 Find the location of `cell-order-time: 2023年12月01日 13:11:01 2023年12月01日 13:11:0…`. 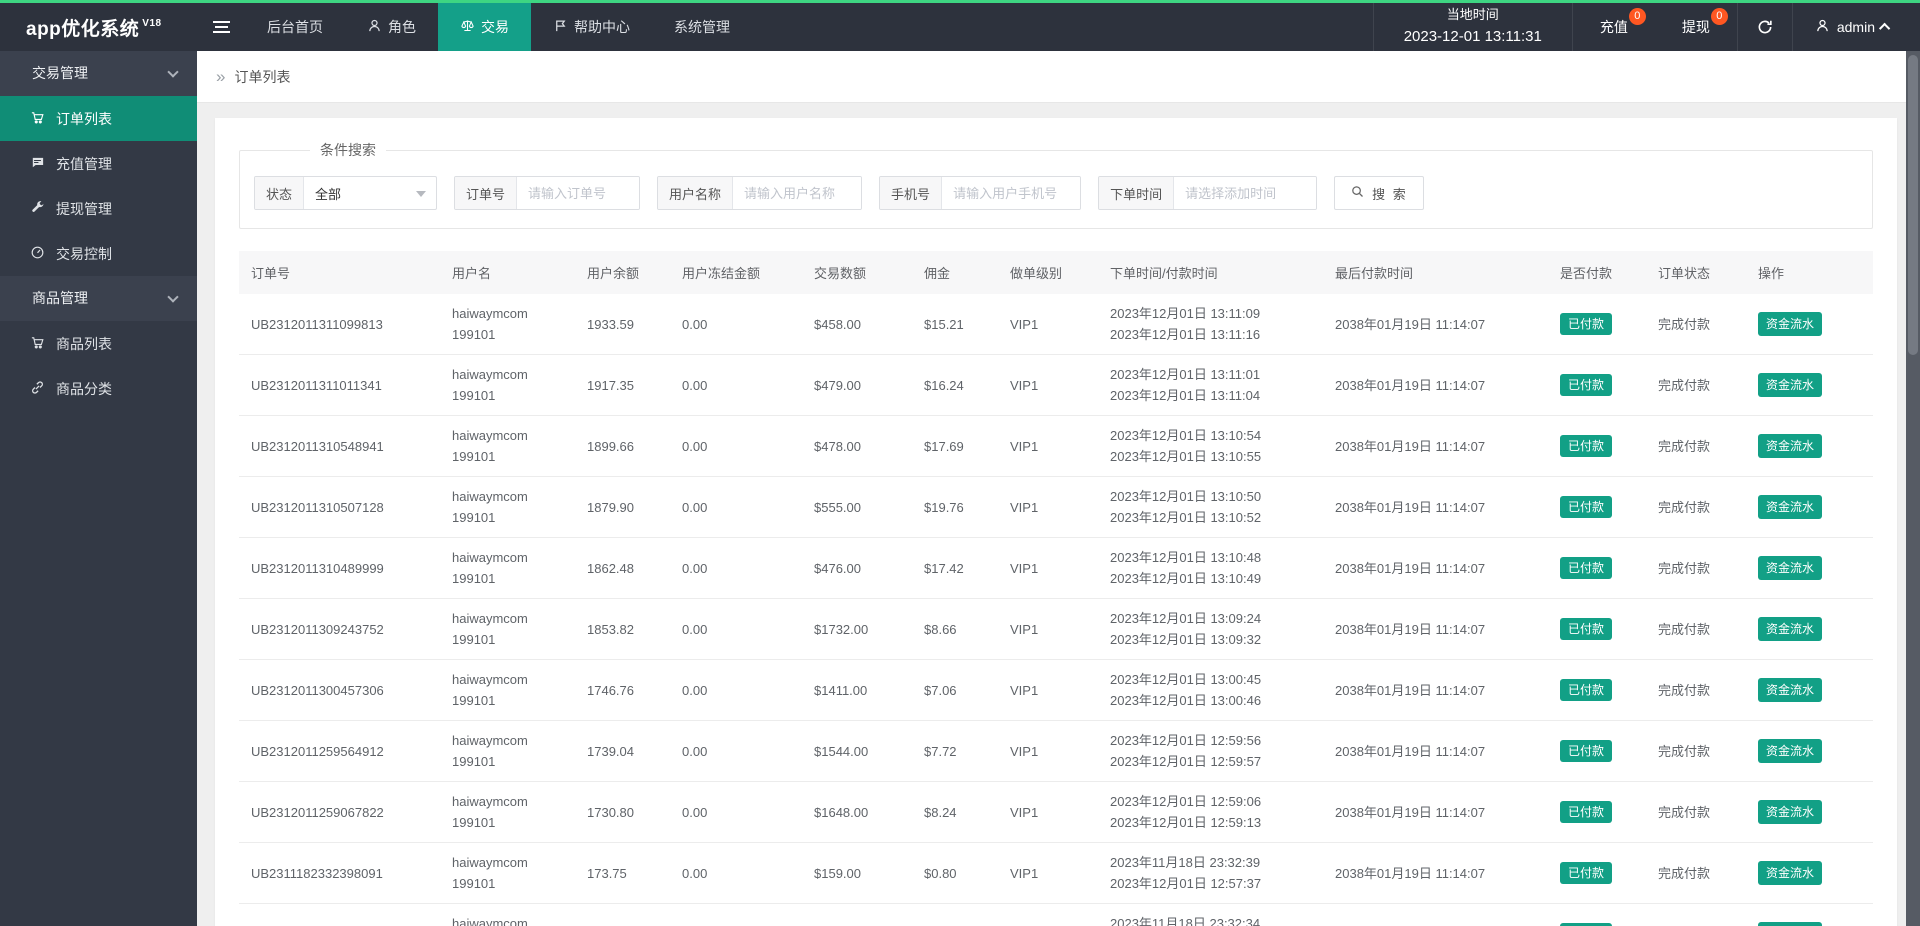

cell-order-time: 2023年12月01日 13:11:01 2023年12月01日 13:11:0… is located at coordinates (1214, 385).